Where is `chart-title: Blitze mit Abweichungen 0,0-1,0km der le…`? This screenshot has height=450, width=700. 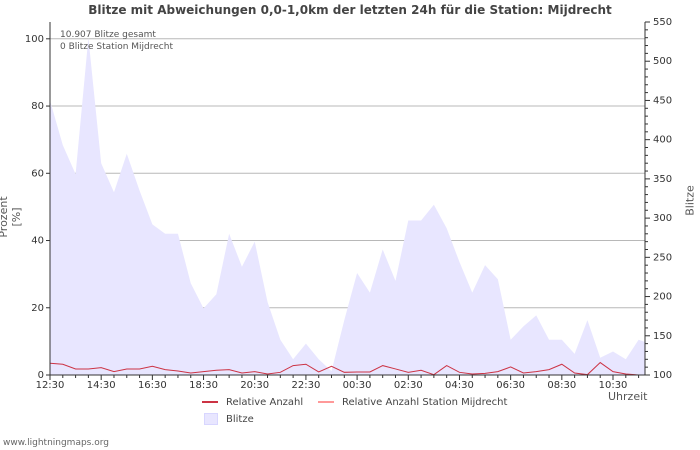 chart-title: Blitze mit Abweichungen 0,0-1,0km der le… is located at coordinates (350, 10).